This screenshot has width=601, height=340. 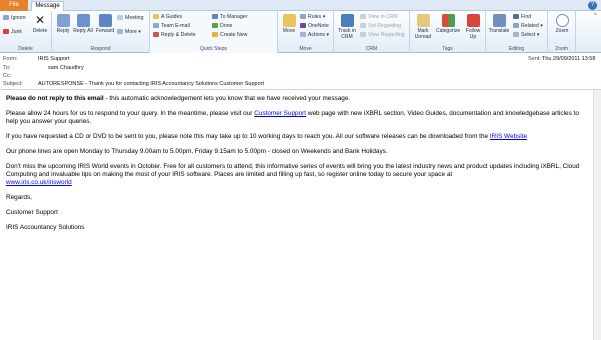 What do you see at coordinates (380, 26) in the screenshot?
I see `set-regarding-button: Set Regarding` at bounding box center [380, 26].